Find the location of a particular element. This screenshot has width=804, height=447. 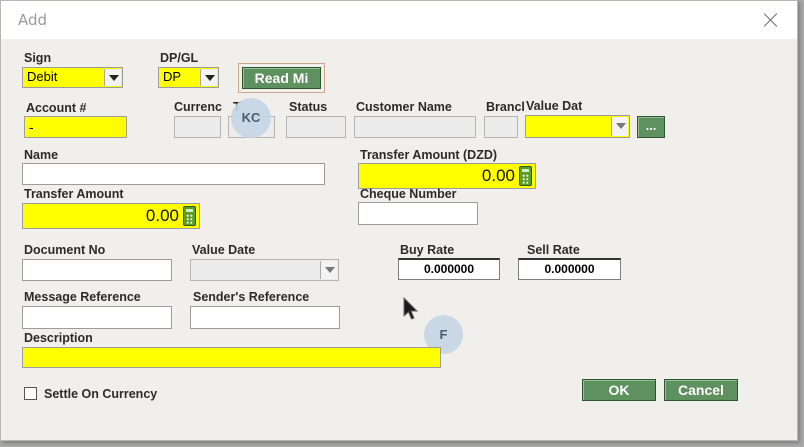

sell-rate-input: 0.000000 is located at coordinates (569, 269).